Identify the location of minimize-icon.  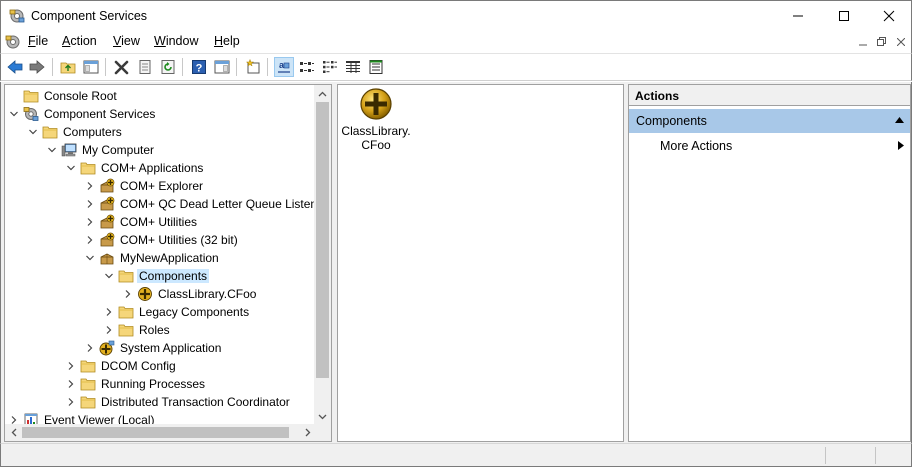
(798, 16).